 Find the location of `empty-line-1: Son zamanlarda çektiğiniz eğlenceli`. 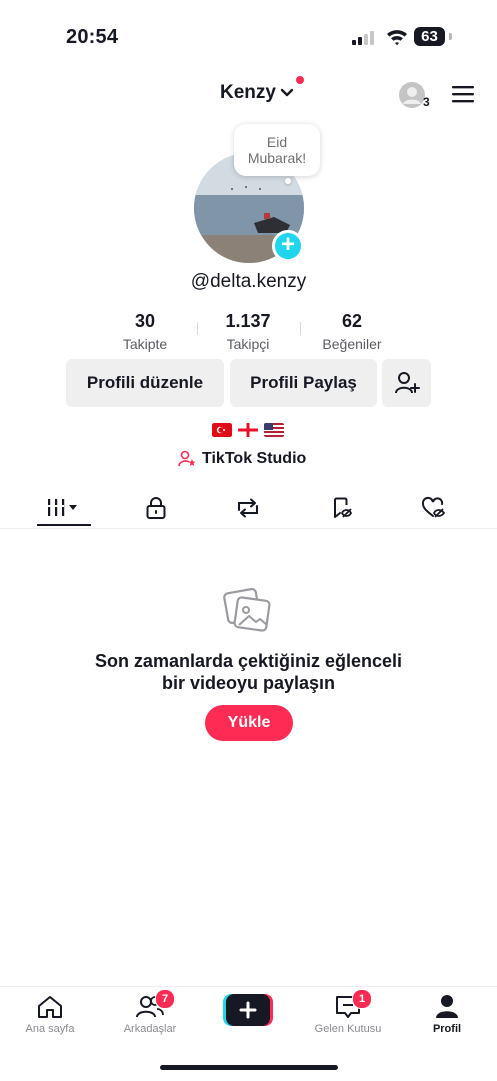

empty-line-1: Son zamanlarda çektiğiniz eğlenceli is located at coordinates (248, 661).